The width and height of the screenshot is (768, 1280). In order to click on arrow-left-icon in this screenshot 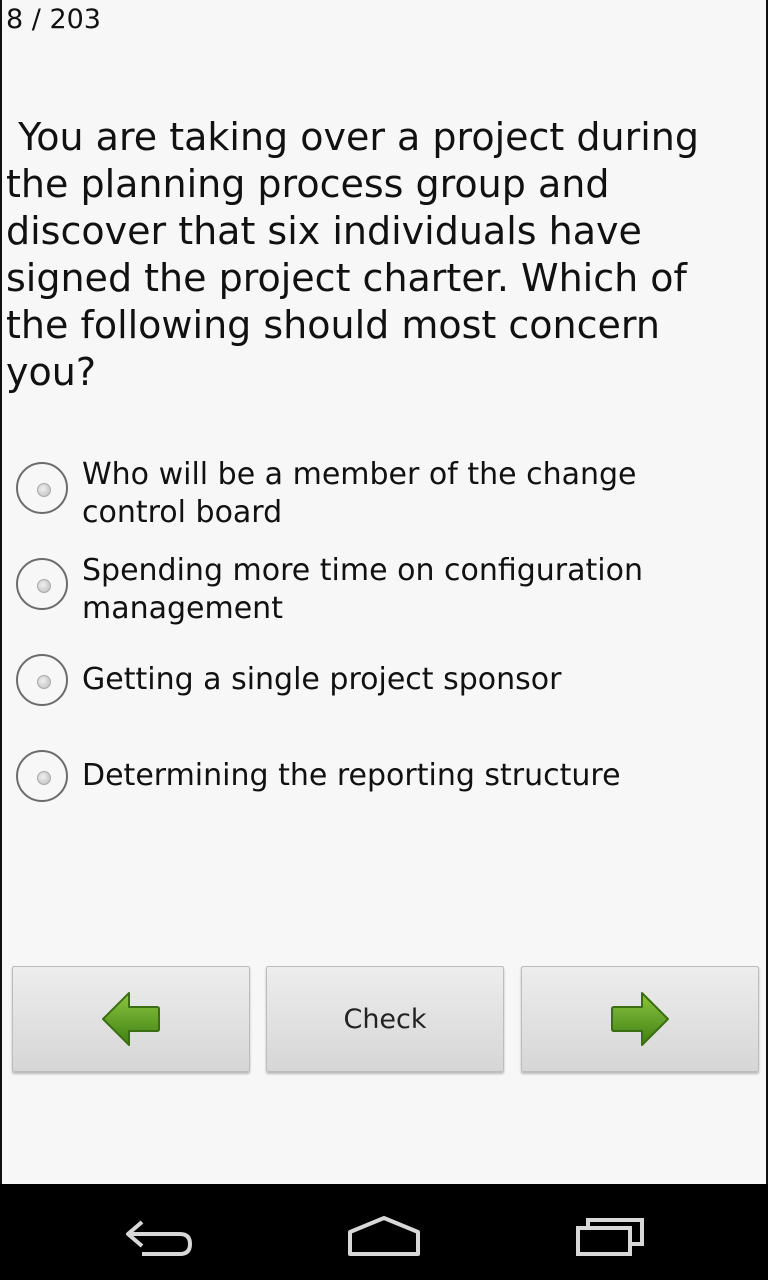, I will do `click(131, 1019)`.